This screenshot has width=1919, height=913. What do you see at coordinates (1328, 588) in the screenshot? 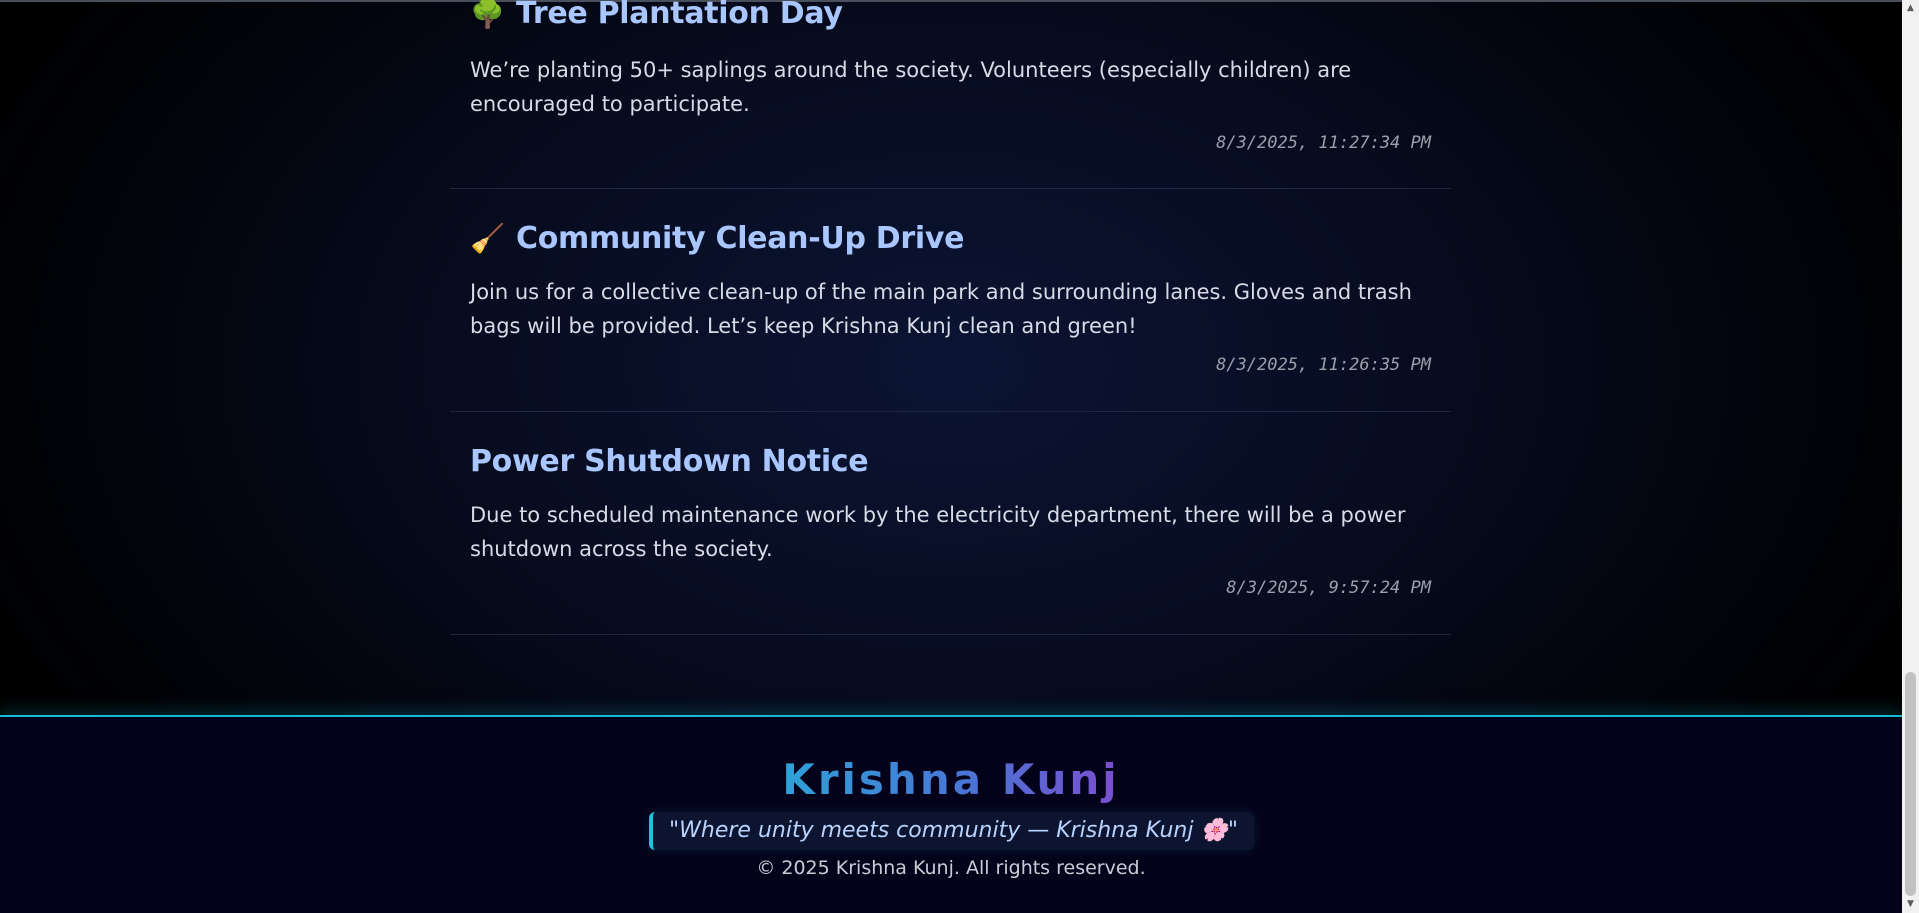
I see `notice-timestamp: 8/3/2025, 9:57:24 PM` at bounding box center [1328, 588].